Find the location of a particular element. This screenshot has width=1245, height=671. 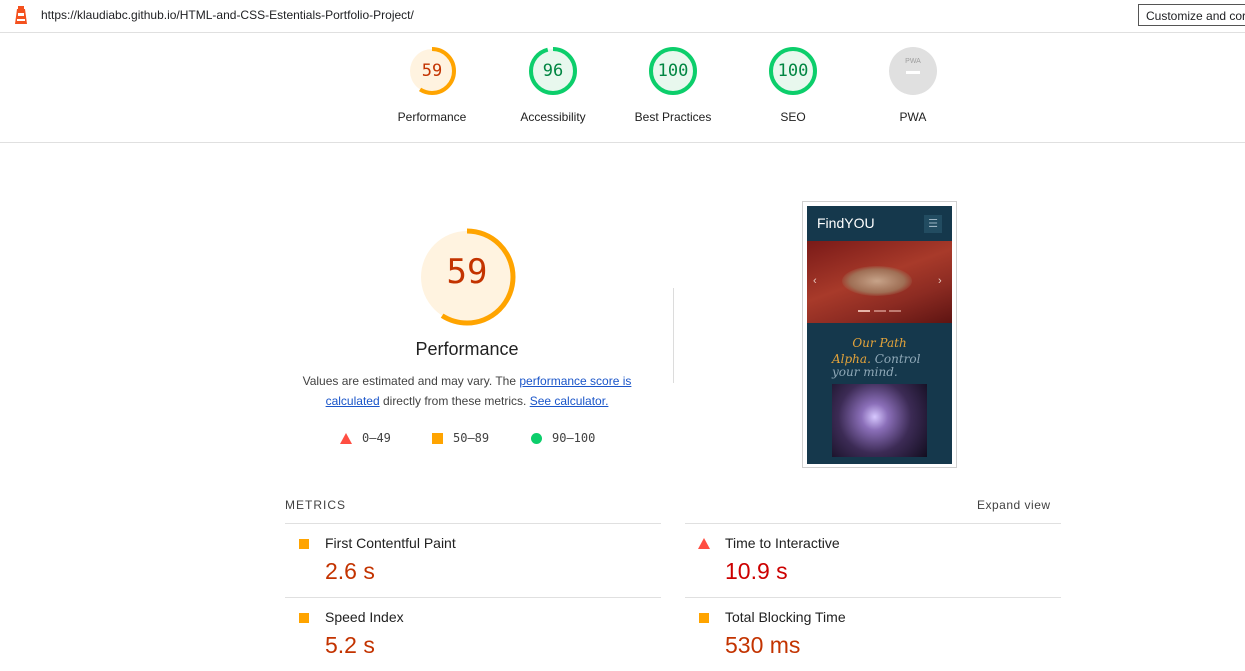

screenshot-tagline: Alpha. Control your mind. is located at coordinates (887, 366).